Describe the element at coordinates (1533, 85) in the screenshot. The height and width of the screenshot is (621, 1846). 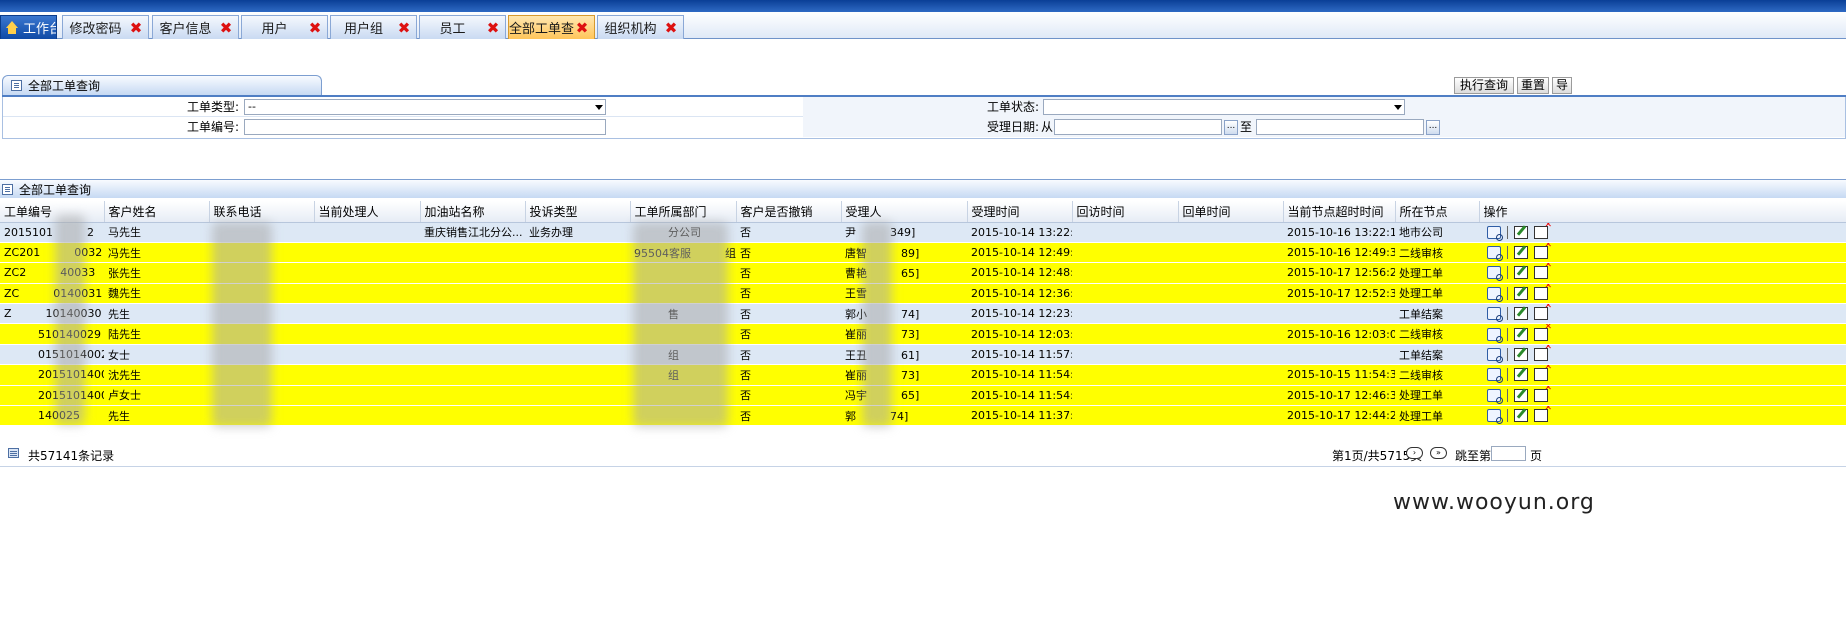
I see `reset-button: 重置` at that location.